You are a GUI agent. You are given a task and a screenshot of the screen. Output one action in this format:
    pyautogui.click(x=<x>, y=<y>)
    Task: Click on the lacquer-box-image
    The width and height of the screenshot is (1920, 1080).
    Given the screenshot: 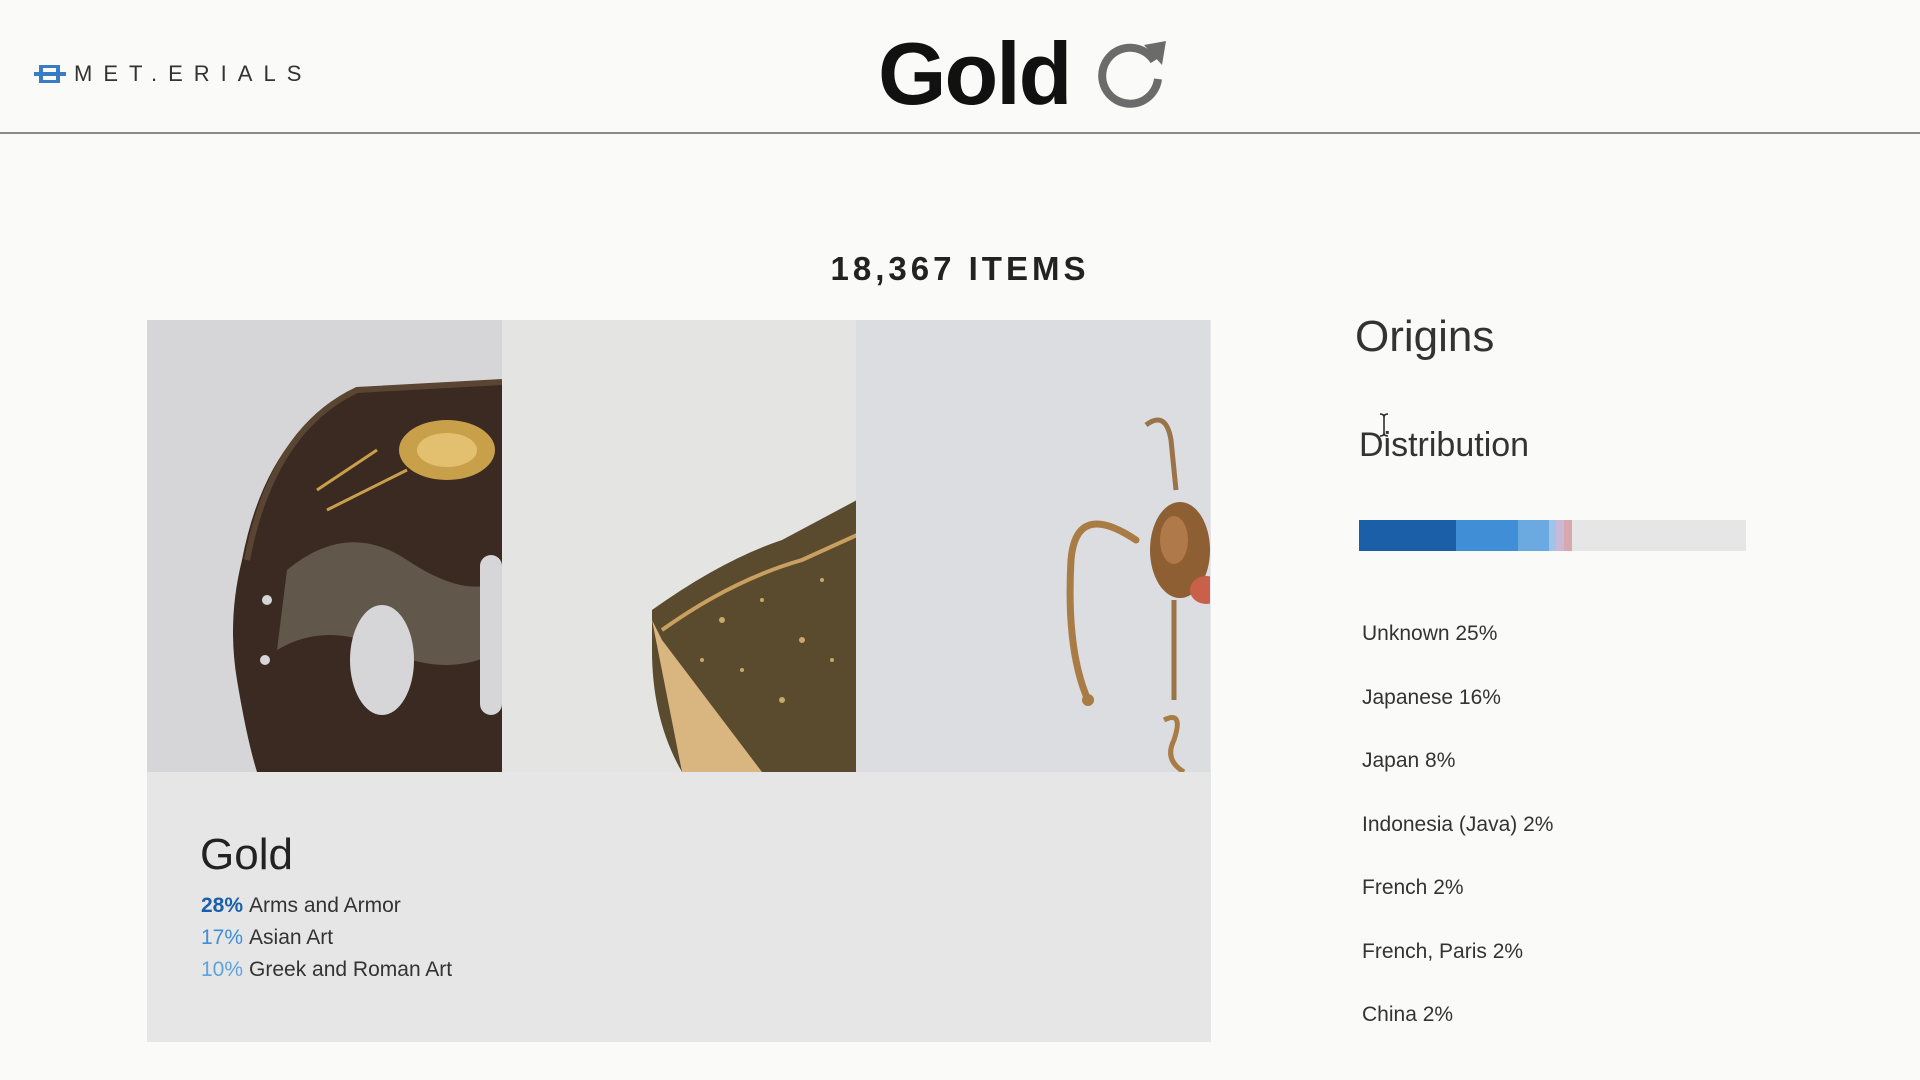 What is the action you would take?
    pyautogui.click(x=679, y=546)
    